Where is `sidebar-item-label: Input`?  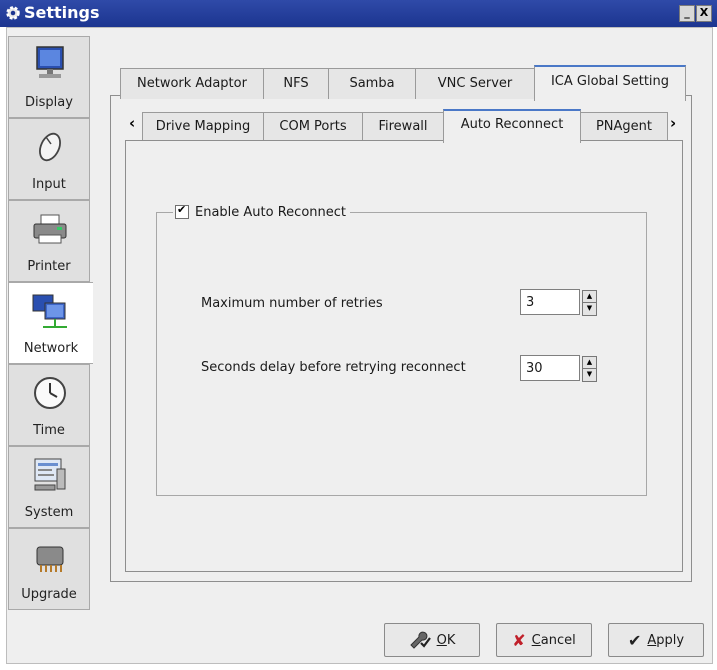 sidebar-item-label: Input is located at coordinates (49, 184).